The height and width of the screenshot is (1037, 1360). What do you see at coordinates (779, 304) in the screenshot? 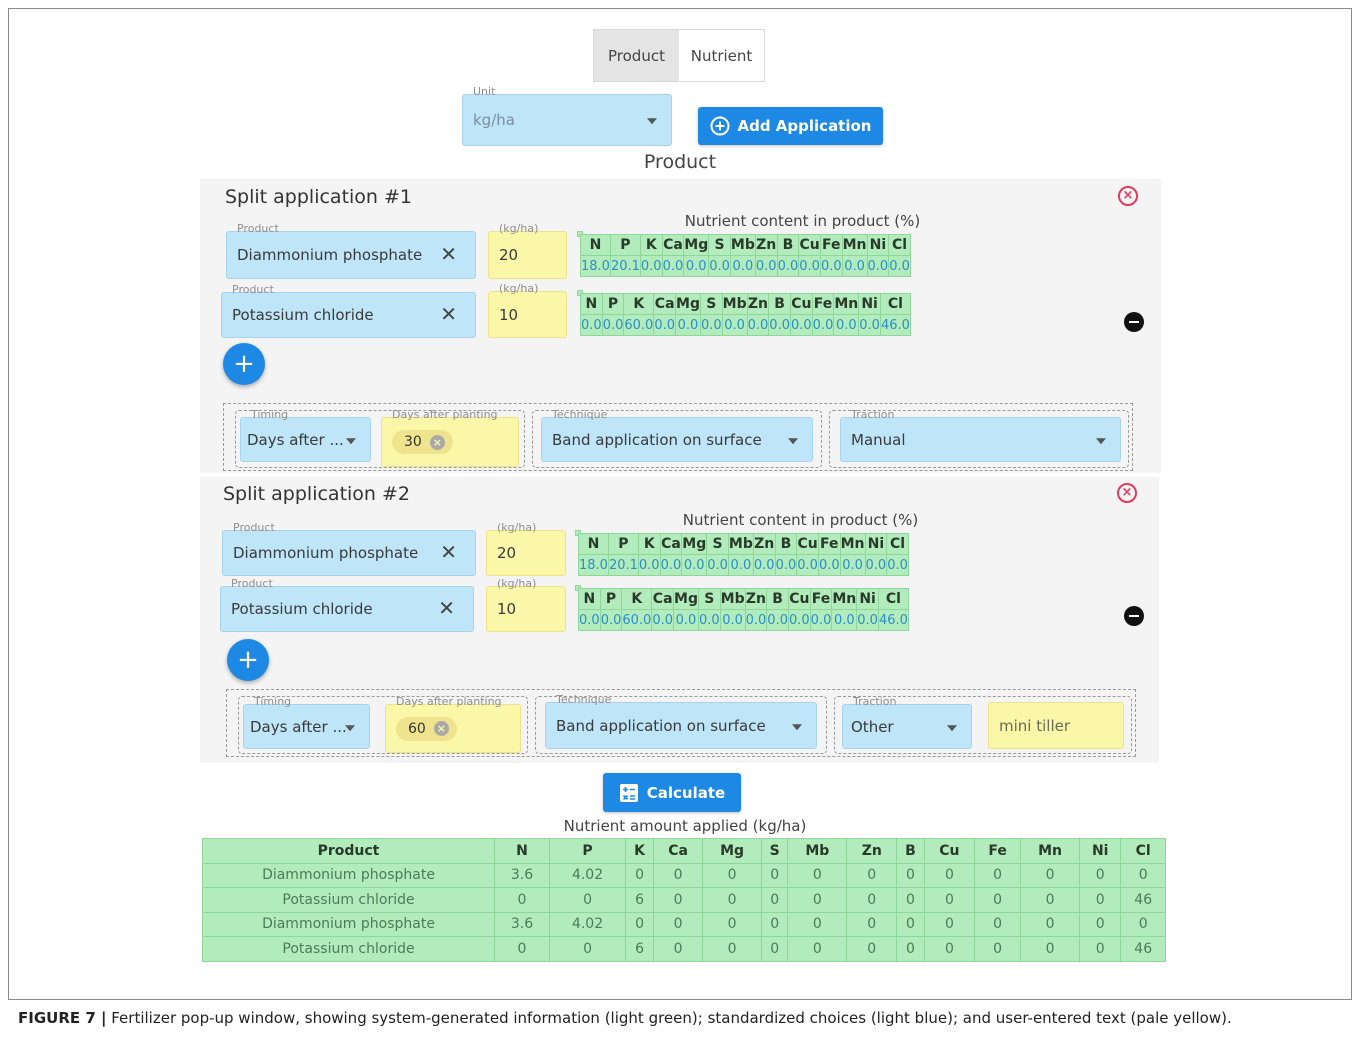
I see `nutrient-header-cell: B` at bounding box center [779, 304].